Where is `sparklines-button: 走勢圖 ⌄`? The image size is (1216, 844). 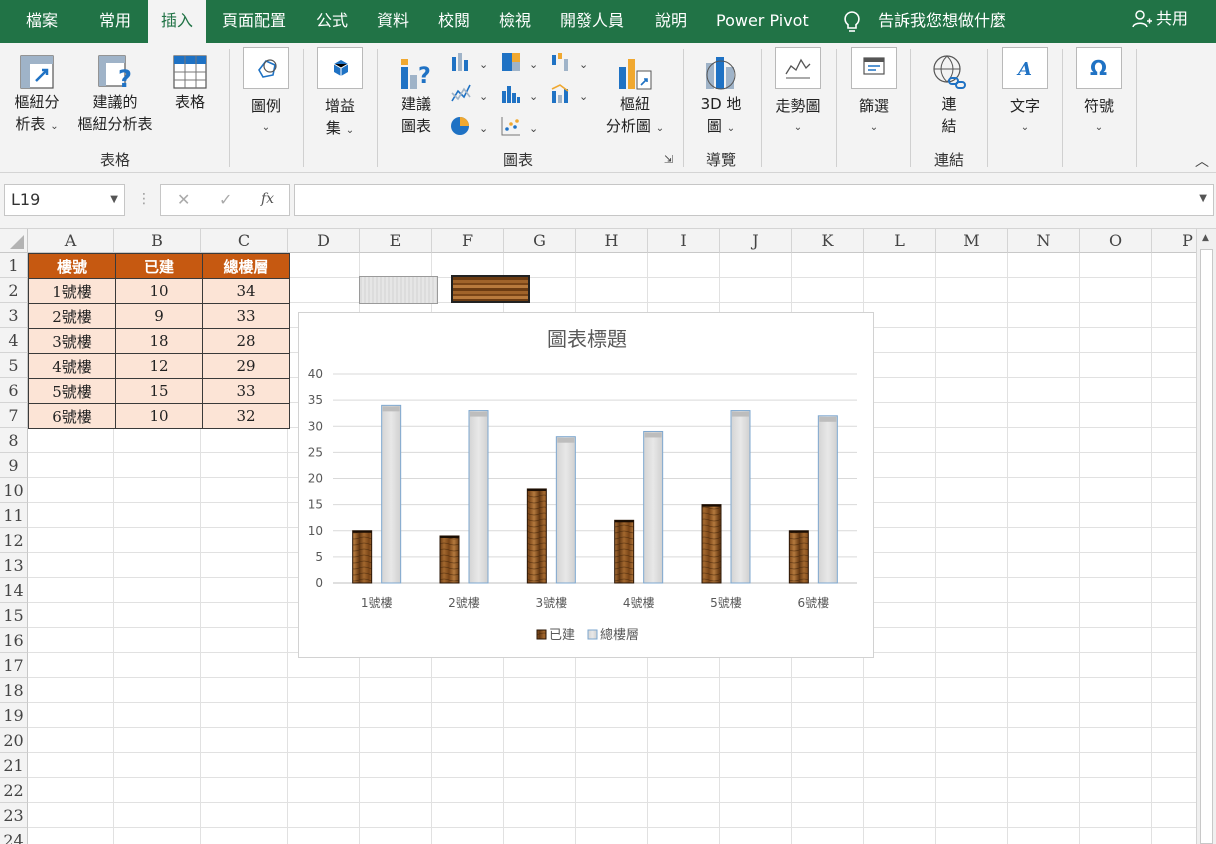 sparklines-button: 走勢圖 ⌄ is located at coordinates (798, 93).